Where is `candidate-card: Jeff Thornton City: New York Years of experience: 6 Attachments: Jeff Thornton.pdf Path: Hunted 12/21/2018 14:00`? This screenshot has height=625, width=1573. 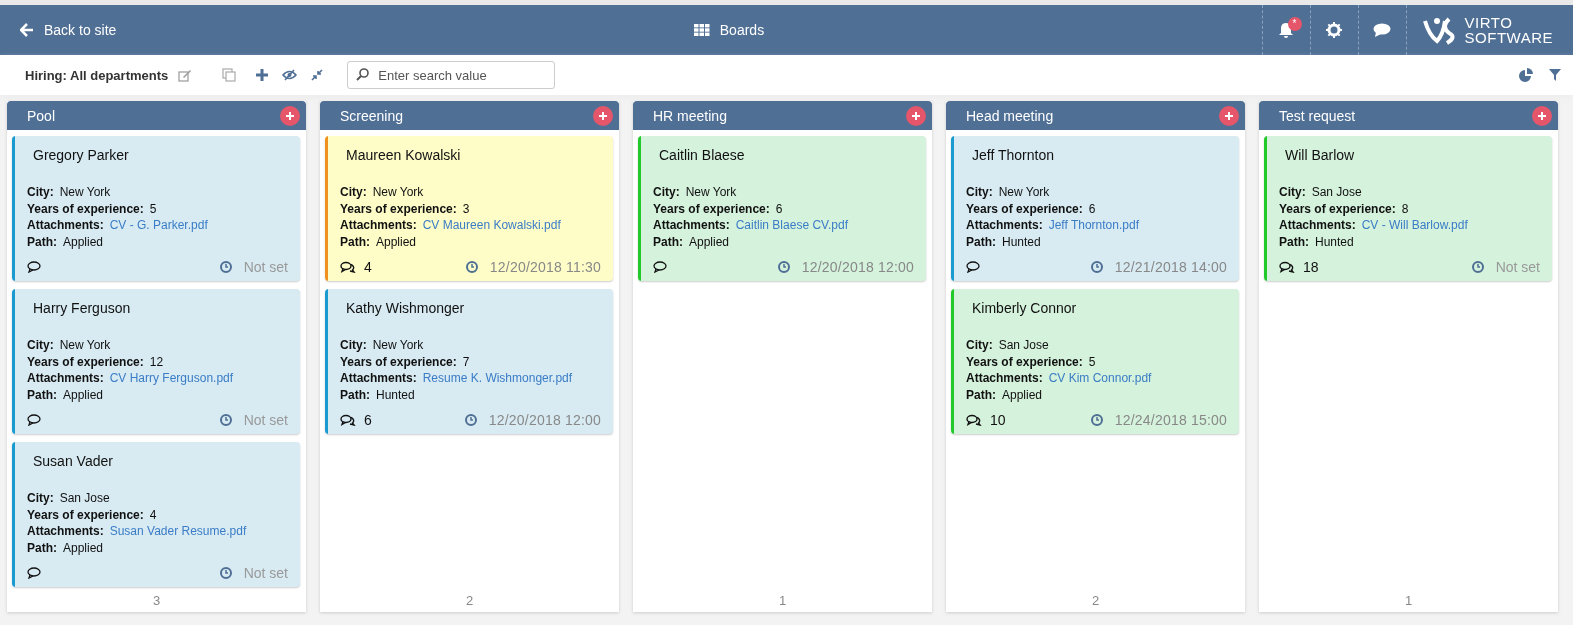
candidate-card: Jeff Thornton City: New York Years of experience: 6 Attachments: Jeff Thornton.pdf Path: Hunted 12/21/2018 14:00 is located at coordinates (1095, 208).